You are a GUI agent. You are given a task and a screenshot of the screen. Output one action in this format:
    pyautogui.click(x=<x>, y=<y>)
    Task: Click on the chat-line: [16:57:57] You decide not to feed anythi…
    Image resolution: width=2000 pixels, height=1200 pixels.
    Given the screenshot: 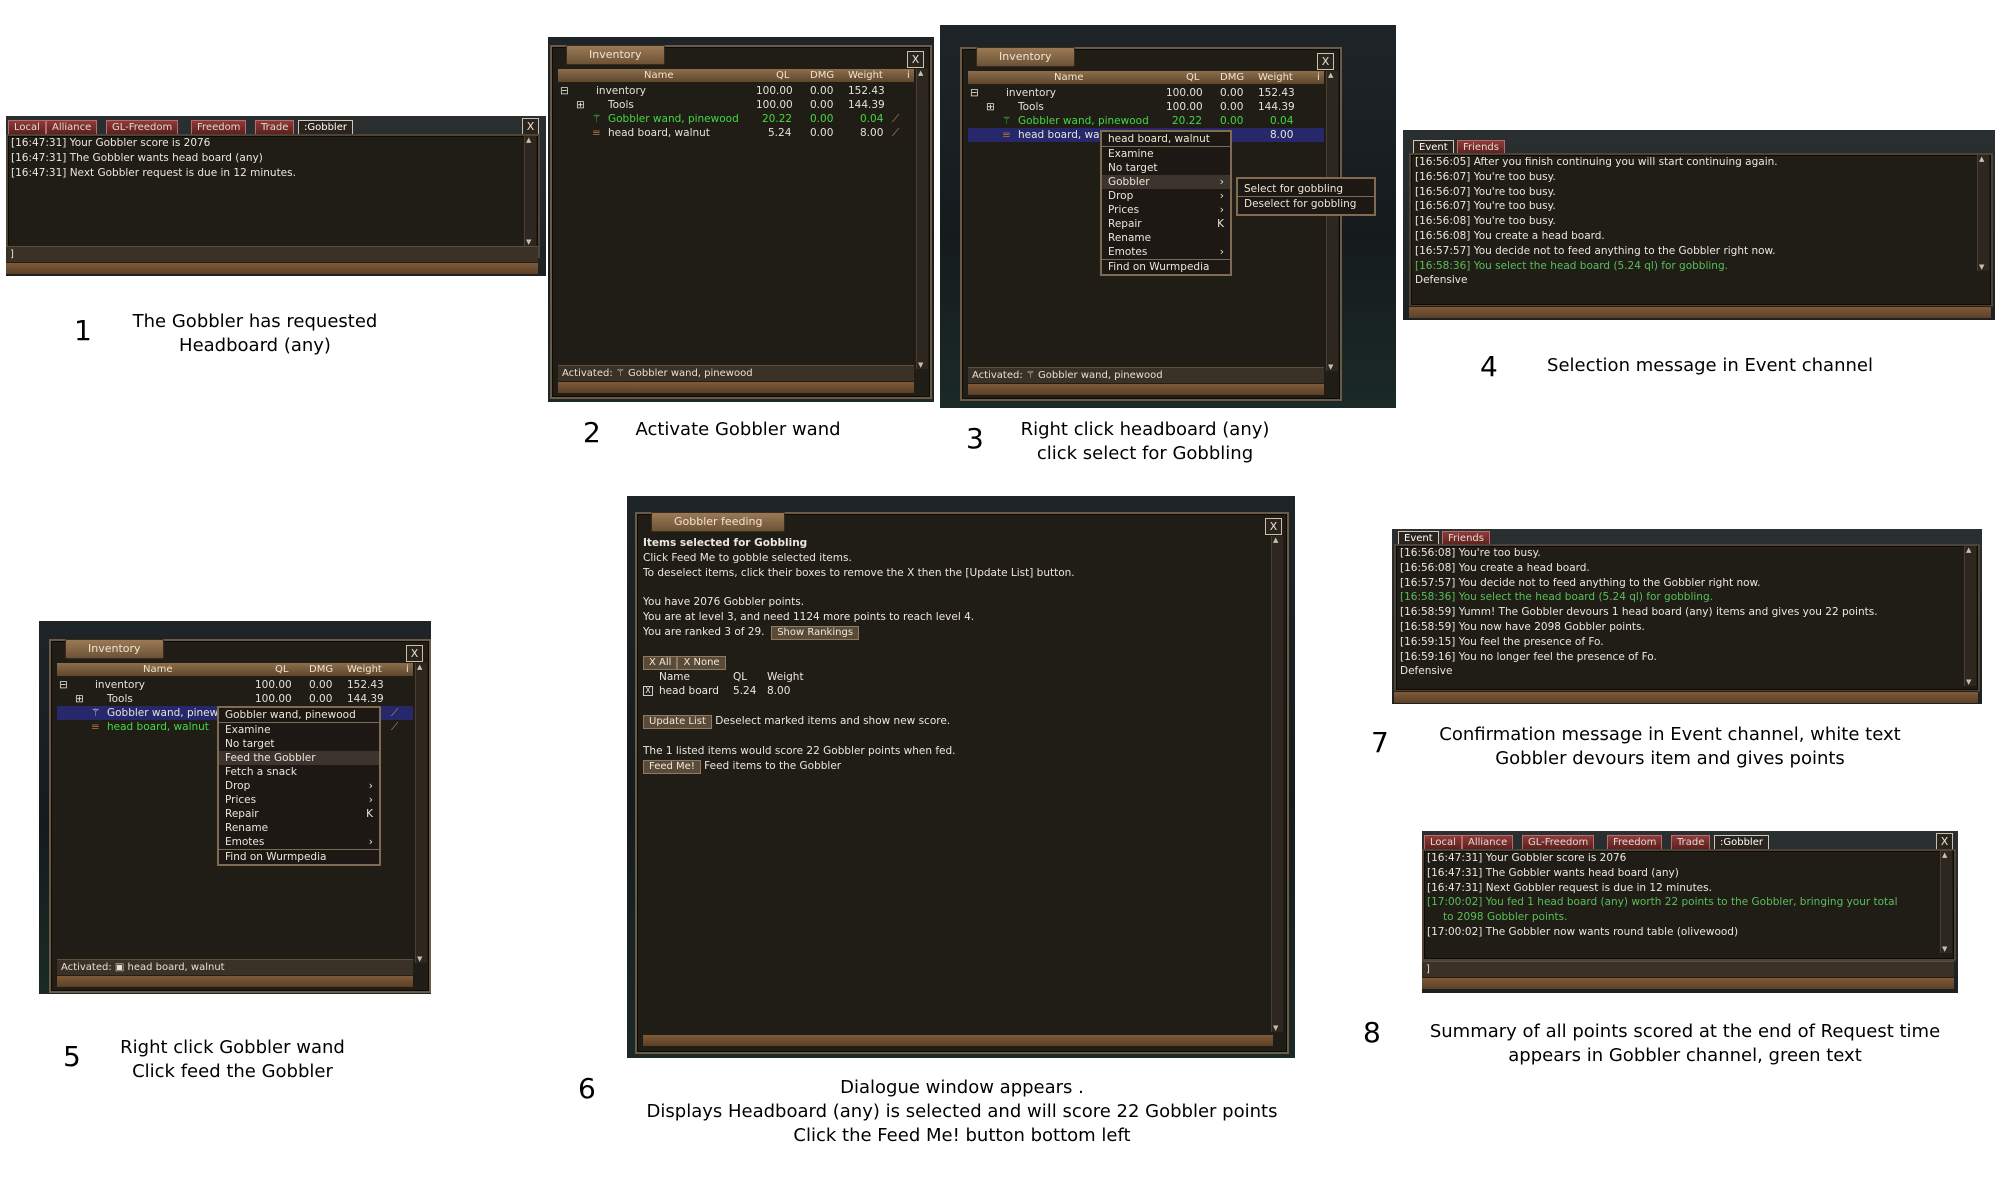 What is the action you would take?
    pyautogui.click(x=1595, y=250)
    